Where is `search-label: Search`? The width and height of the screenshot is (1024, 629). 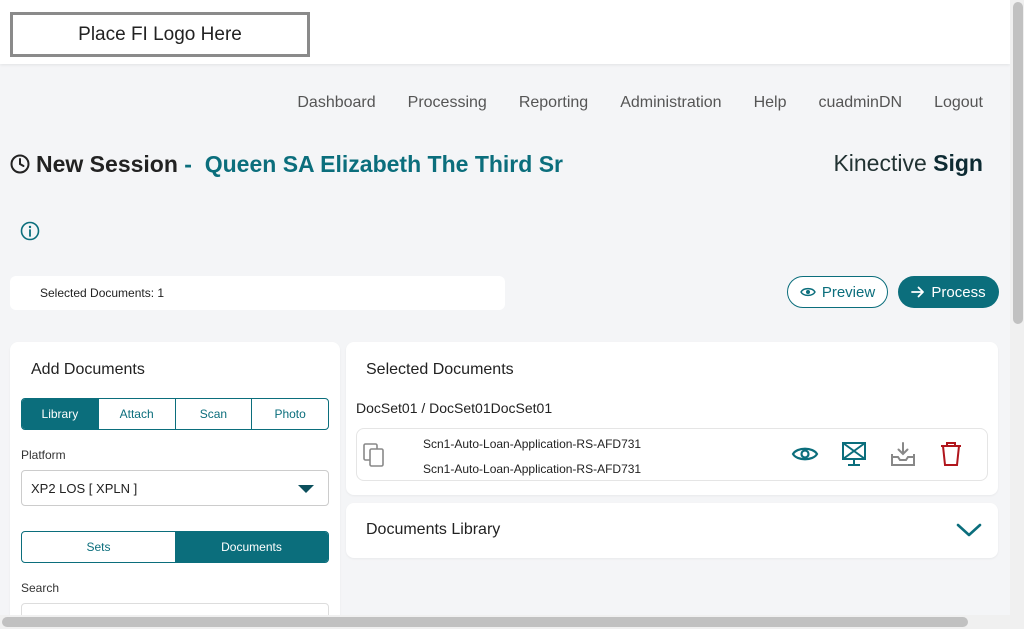
search-label: Search is located at coordinates (40, 588).